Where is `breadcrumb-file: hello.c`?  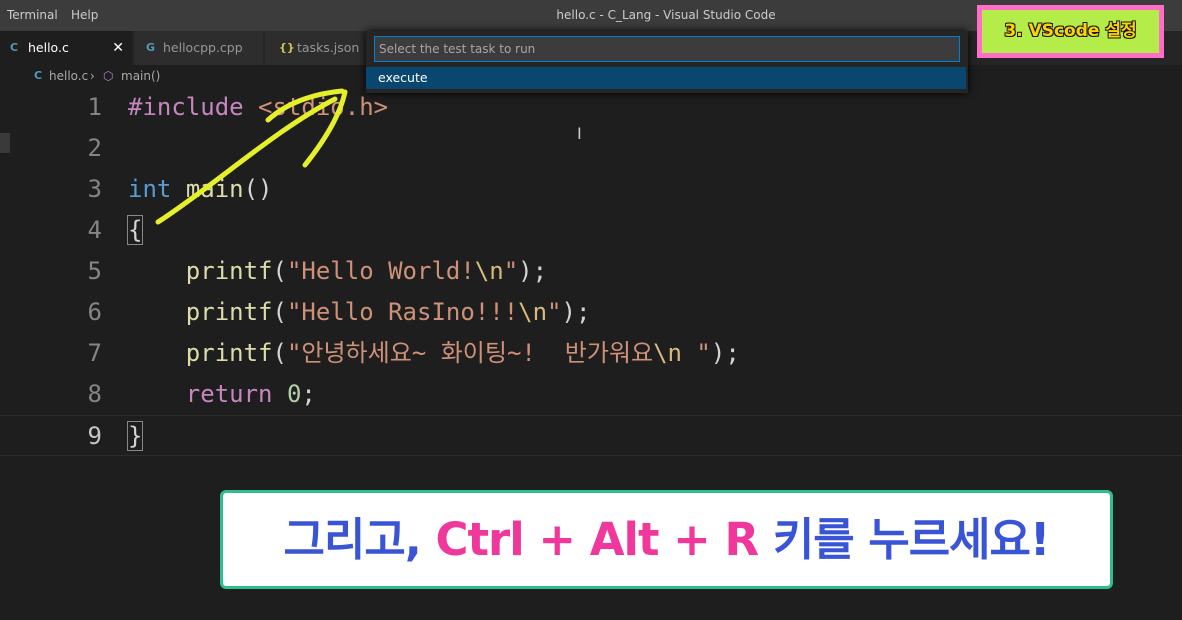 breadcrumb-file: hello.c is located at coordinates (68, 76).